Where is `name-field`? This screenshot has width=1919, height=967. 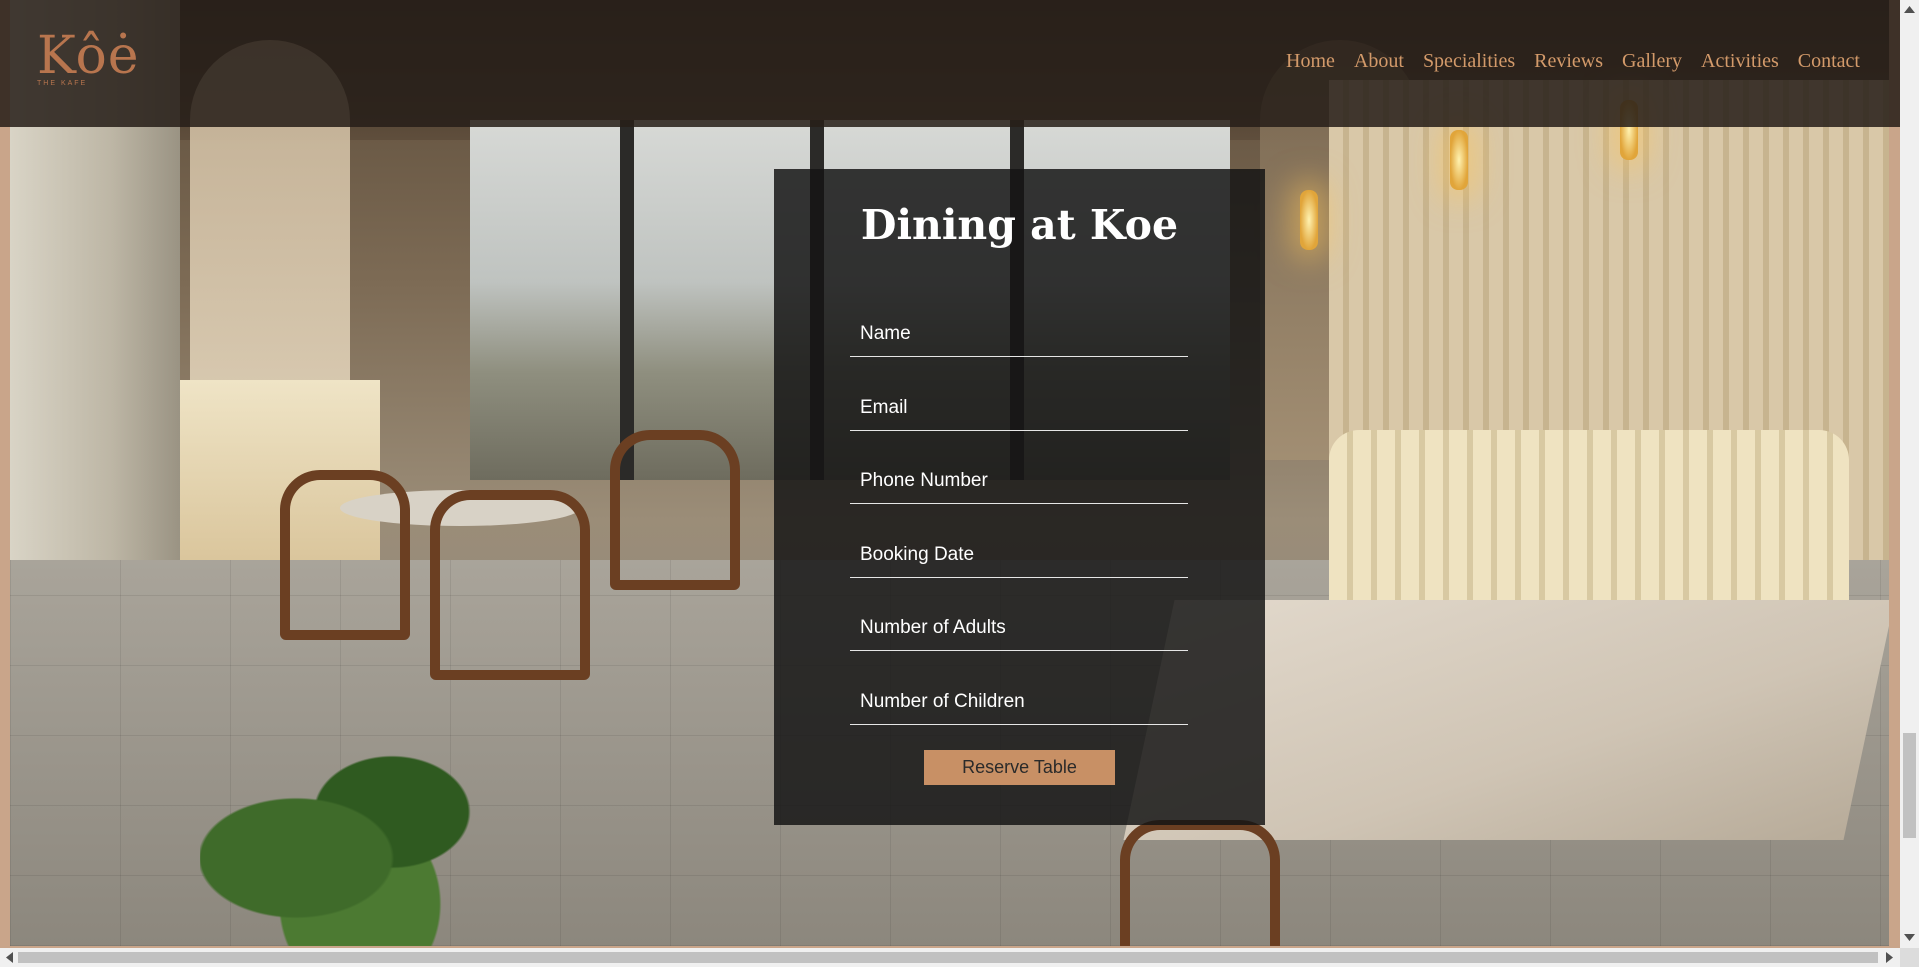 name-field is located at coordinates (1019, 334).